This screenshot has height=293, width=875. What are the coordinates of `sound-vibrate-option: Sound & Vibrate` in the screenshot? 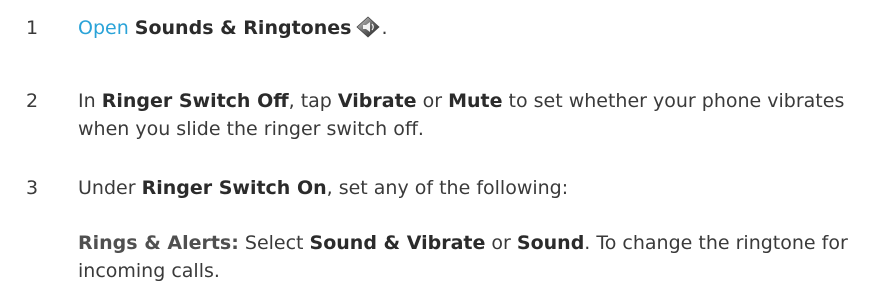 It's located at (397, 243).